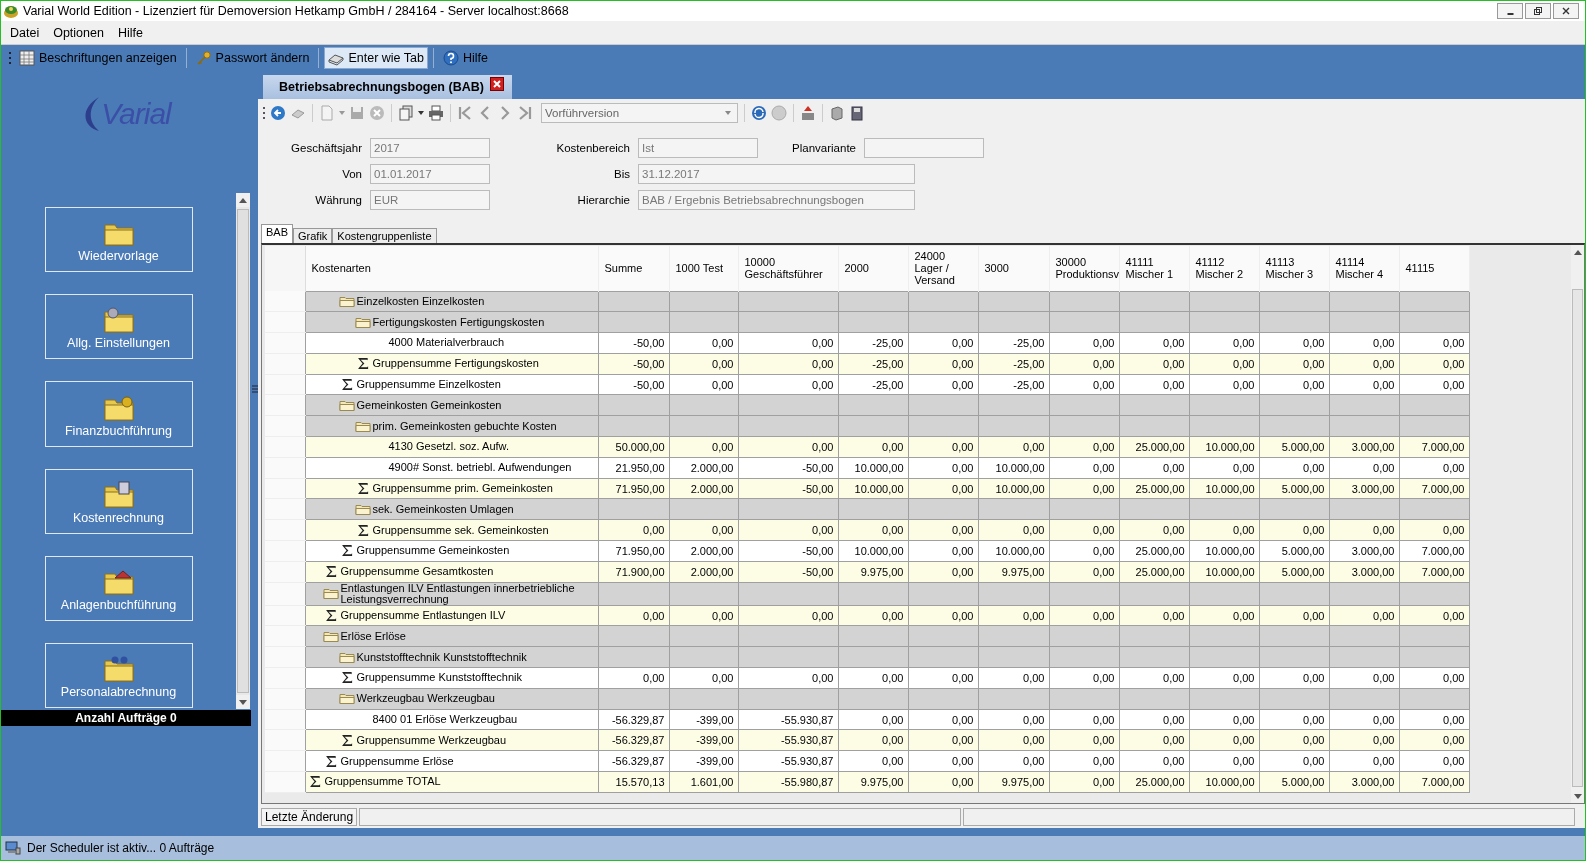  Describe the element at coordinates (639, 113) in the screenshot. I see `version-dropdown: Vorführversion` at that location.